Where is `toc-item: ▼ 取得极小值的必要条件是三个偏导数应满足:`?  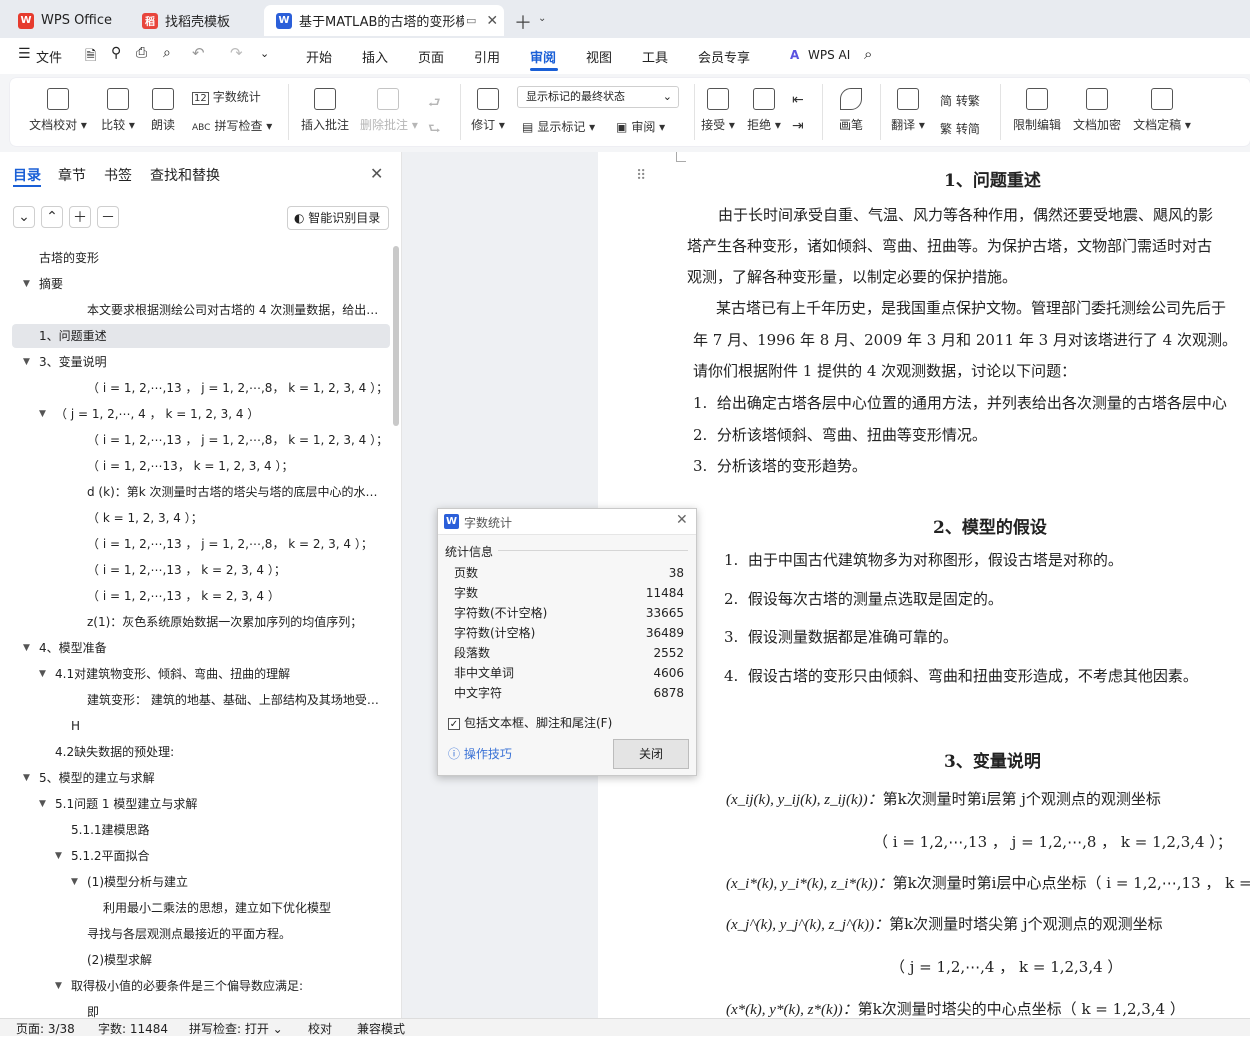
toc-item: ▼ 取得极小值的必要条件是三个偏导数应满足: is located at coordinates (201, 986).